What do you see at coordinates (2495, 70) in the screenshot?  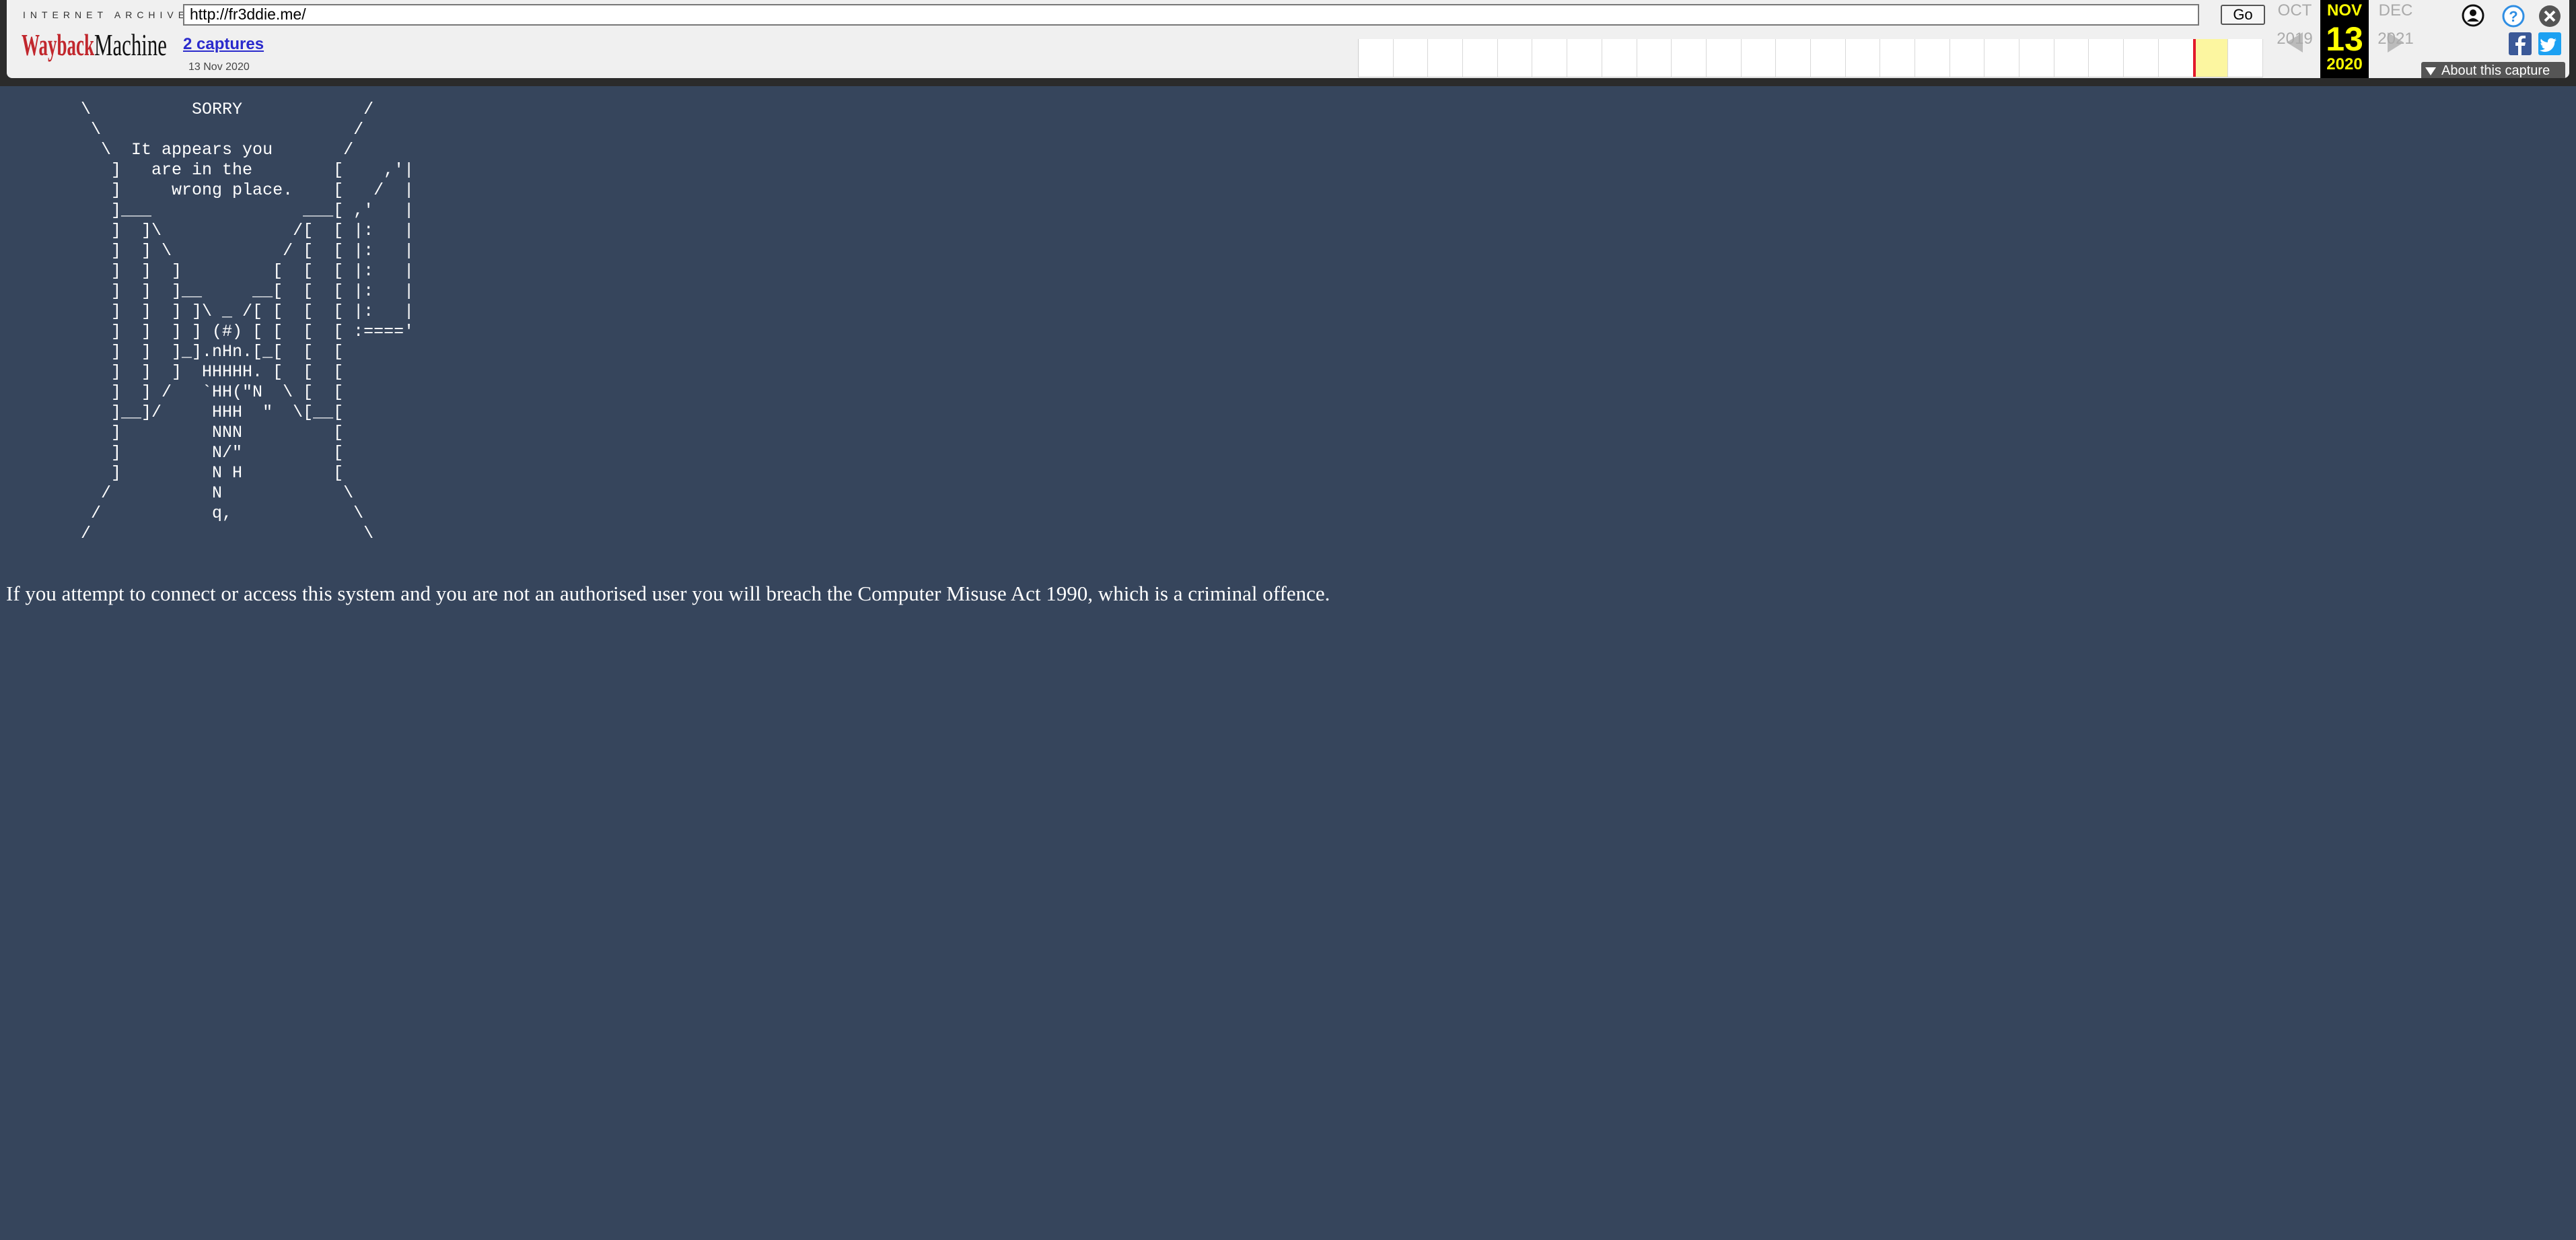 I see `about-capture-label: About this capture` at bounding box center [2495, 70].